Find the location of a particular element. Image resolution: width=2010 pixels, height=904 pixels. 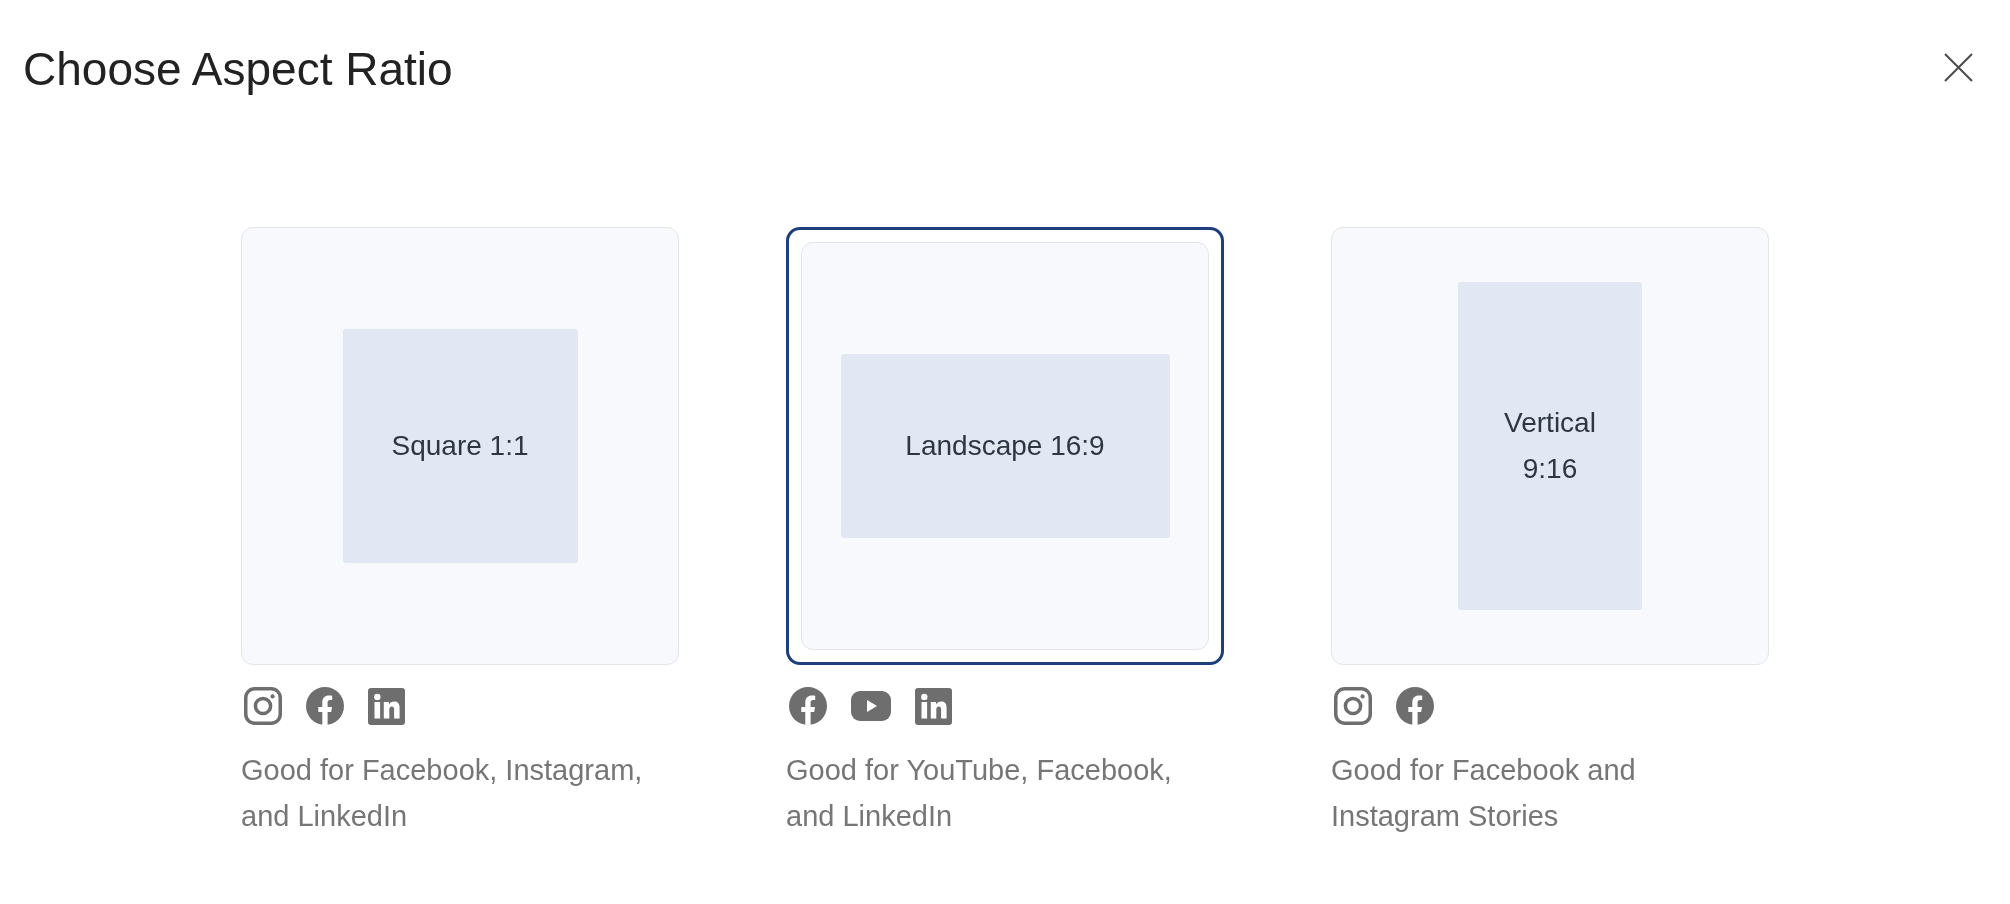

dialog-title: Choose Aspect Ratio is located at coordinates (238, 69).